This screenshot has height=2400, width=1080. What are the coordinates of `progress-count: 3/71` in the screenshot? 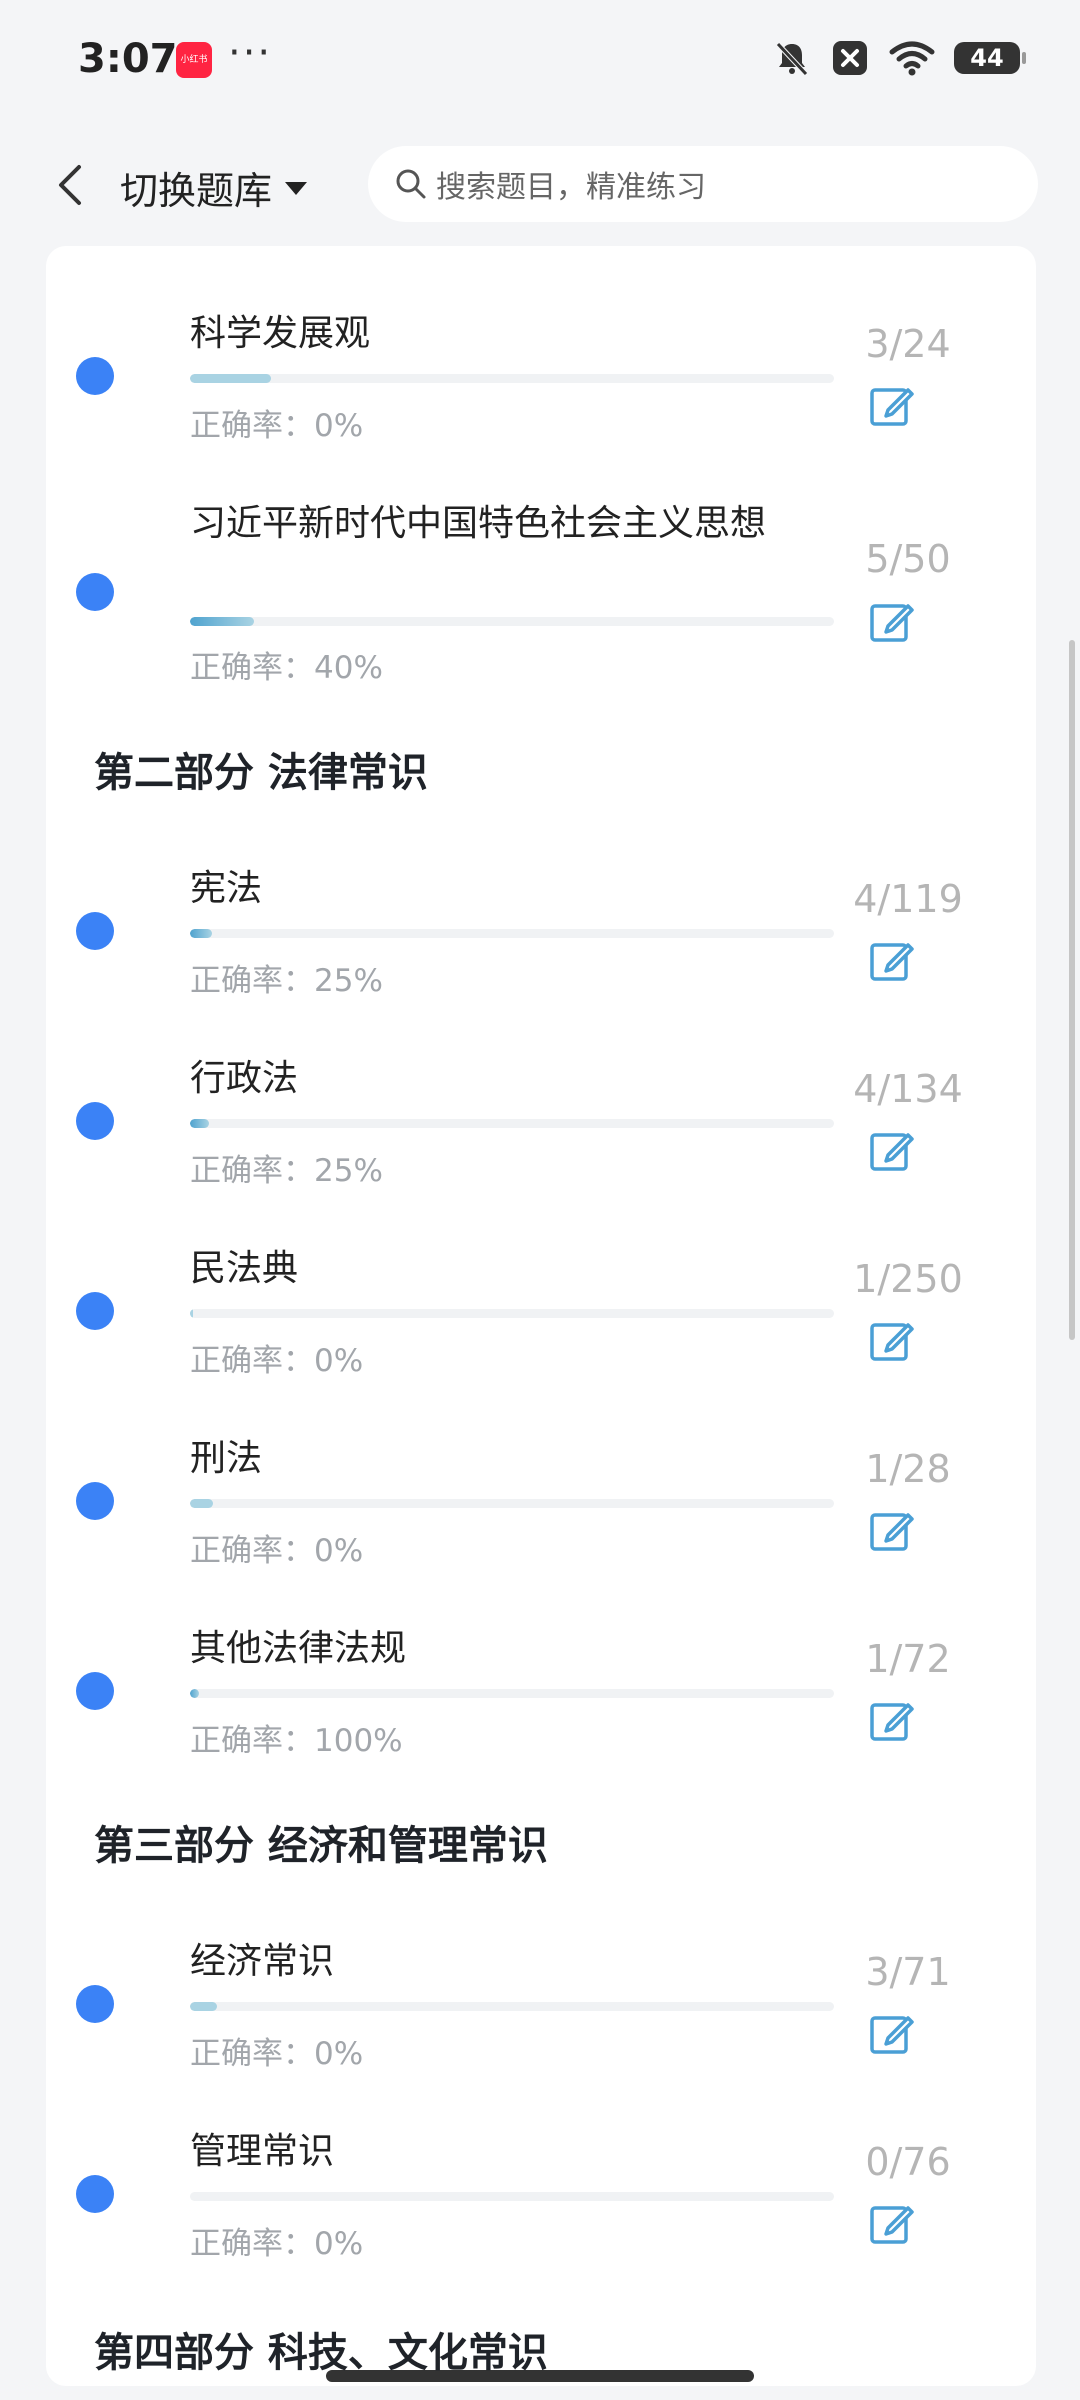 It's located at (908, 1972).